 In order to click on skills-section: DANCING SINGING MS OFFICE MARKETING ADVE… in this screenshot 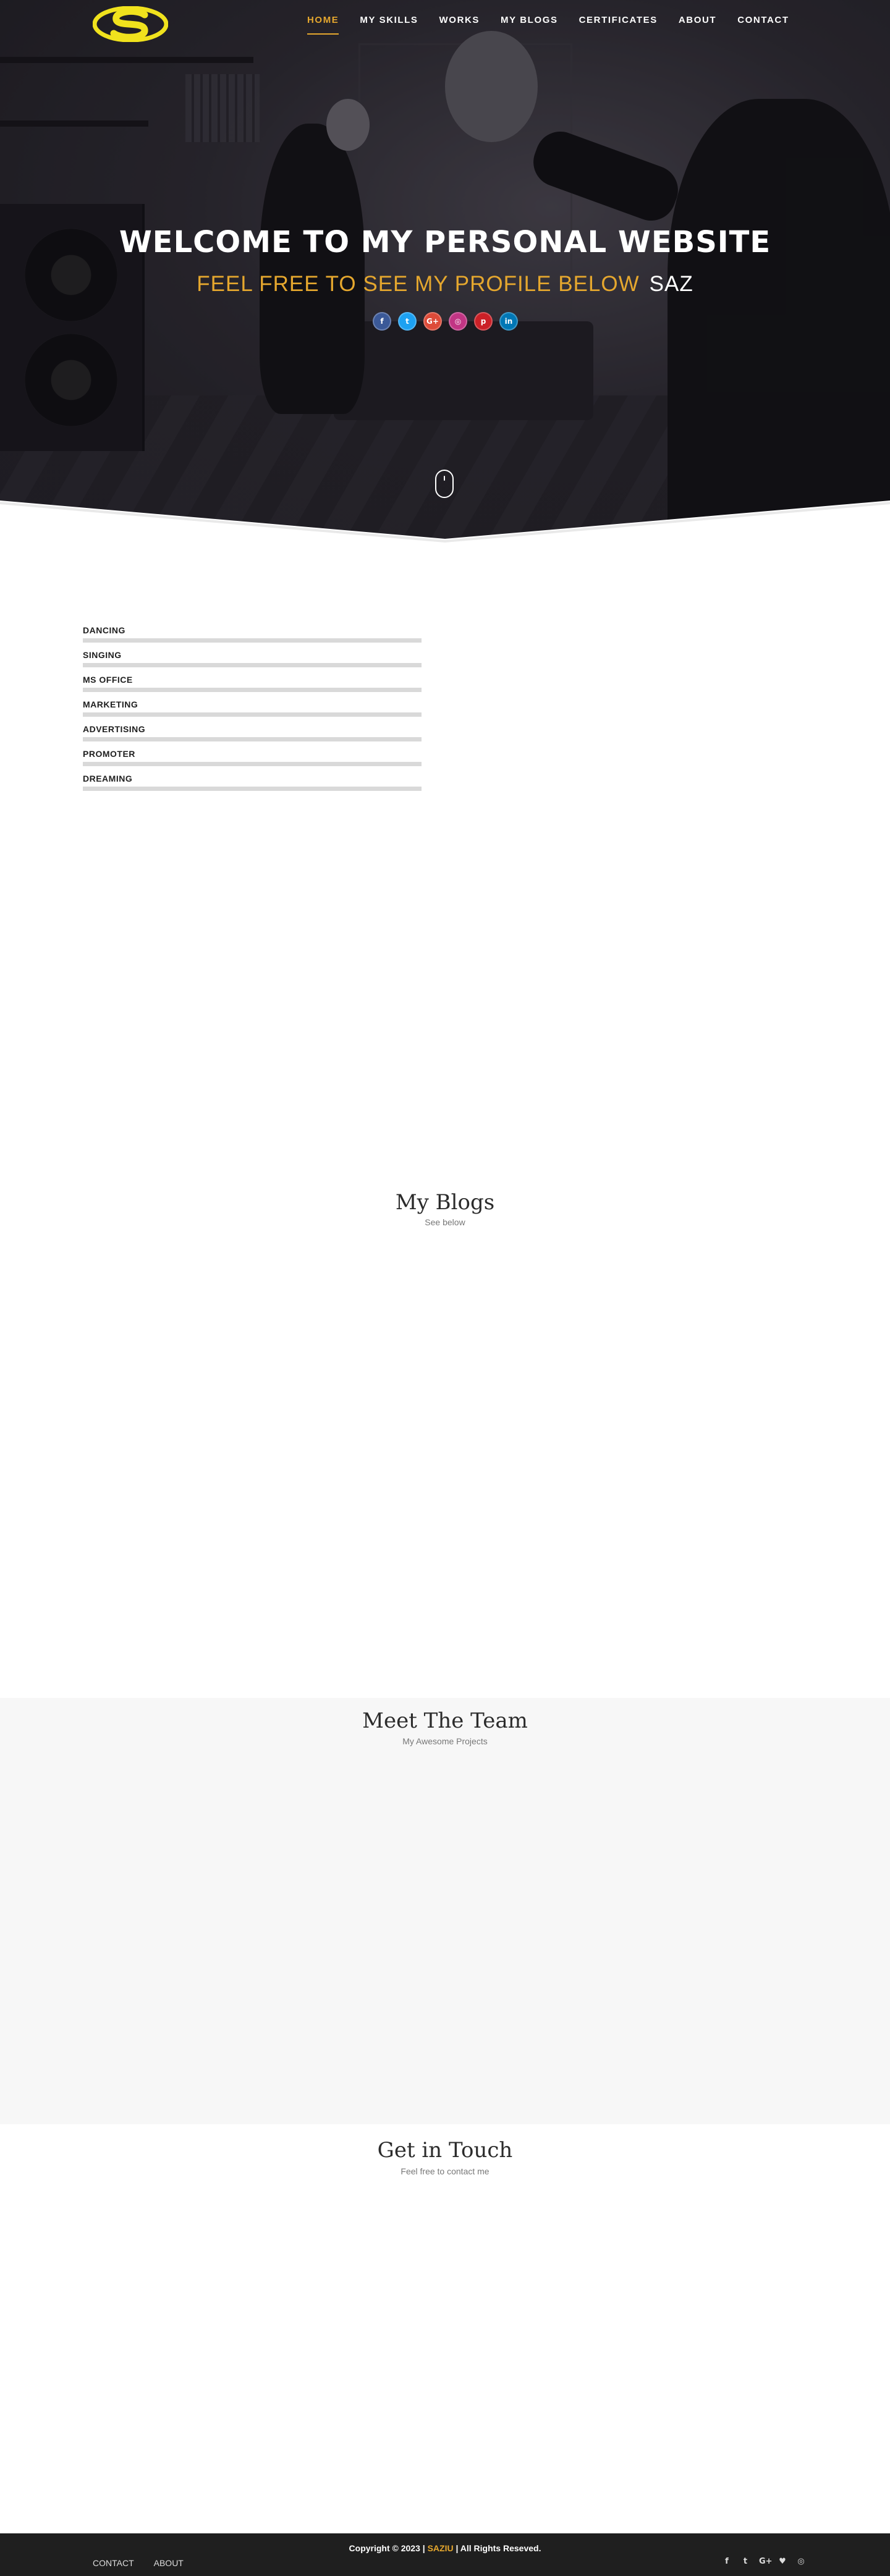, I will do `click(252, 711)`.